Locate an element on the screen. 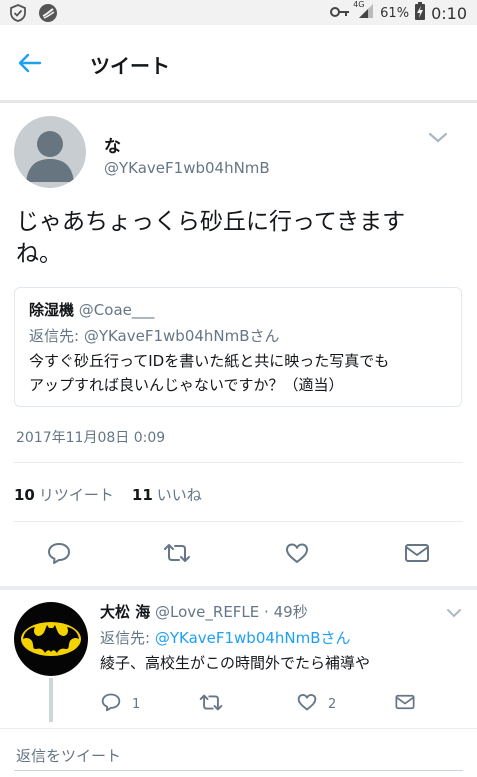 This screenshot has height=777, width=477. reply-reply-button: 1 is located at coordinates (120, 704).